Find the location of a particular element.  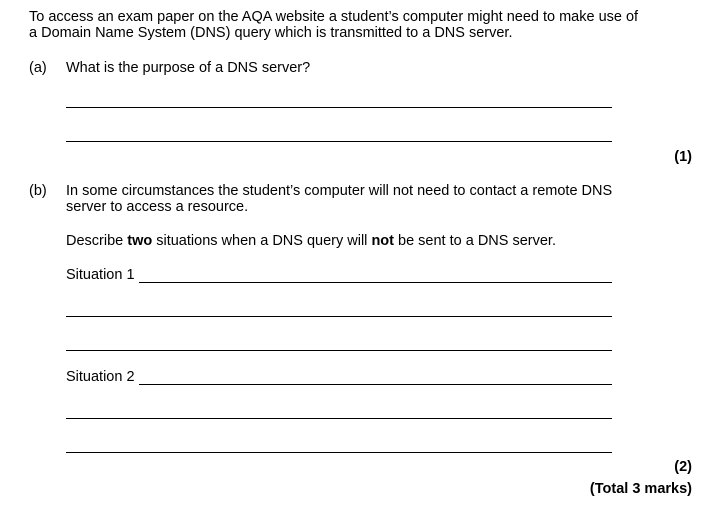

answer-line-a1 is located at coordinates (339, 107).